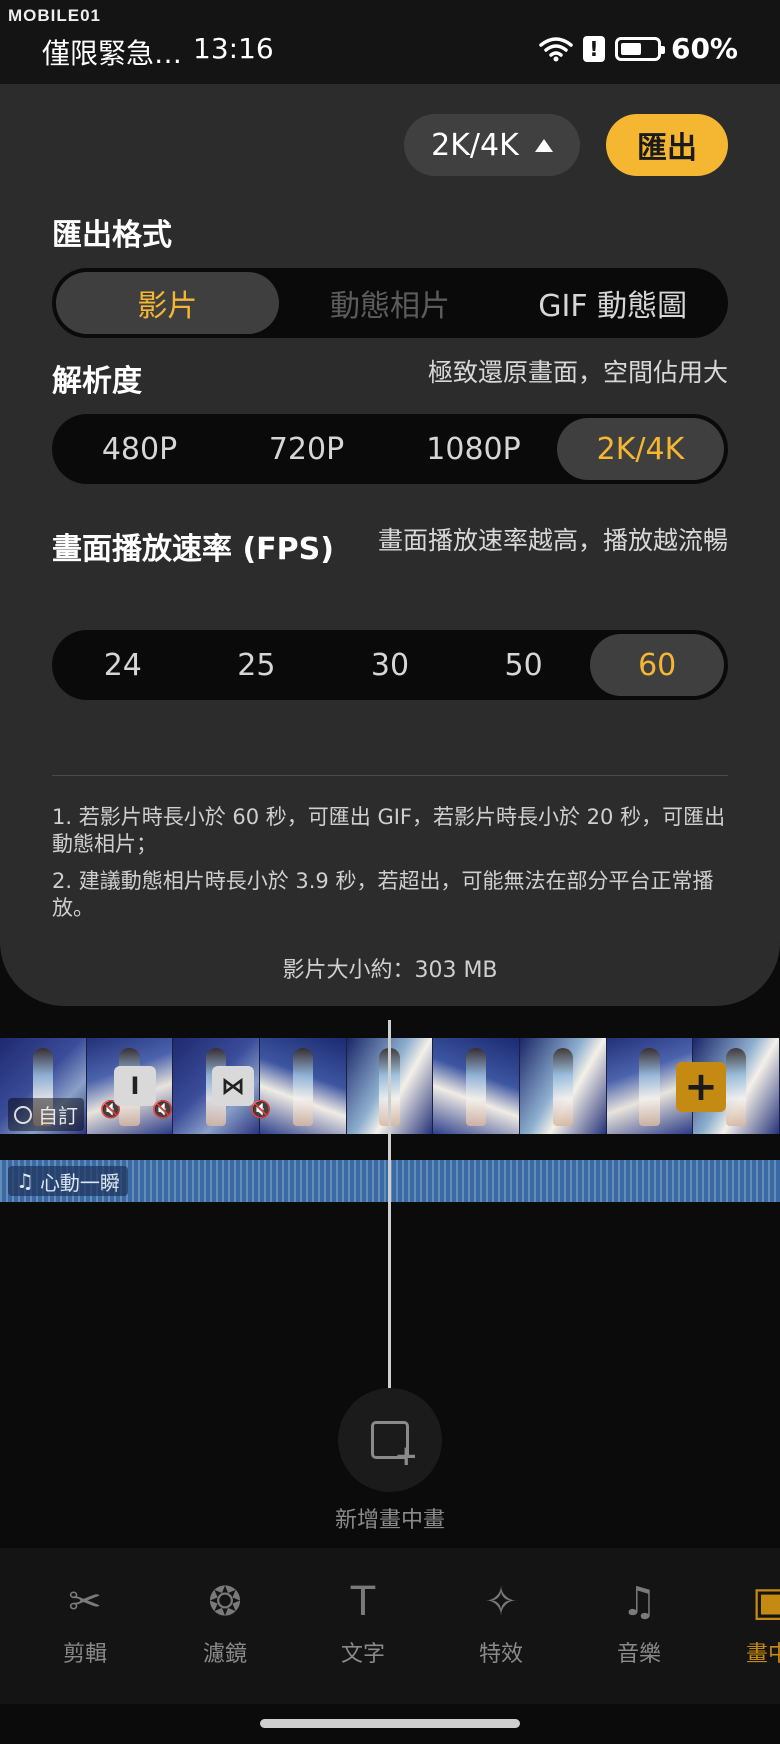  I want to click on format-option-gif: GIF 動態圖, so click(612, 303).